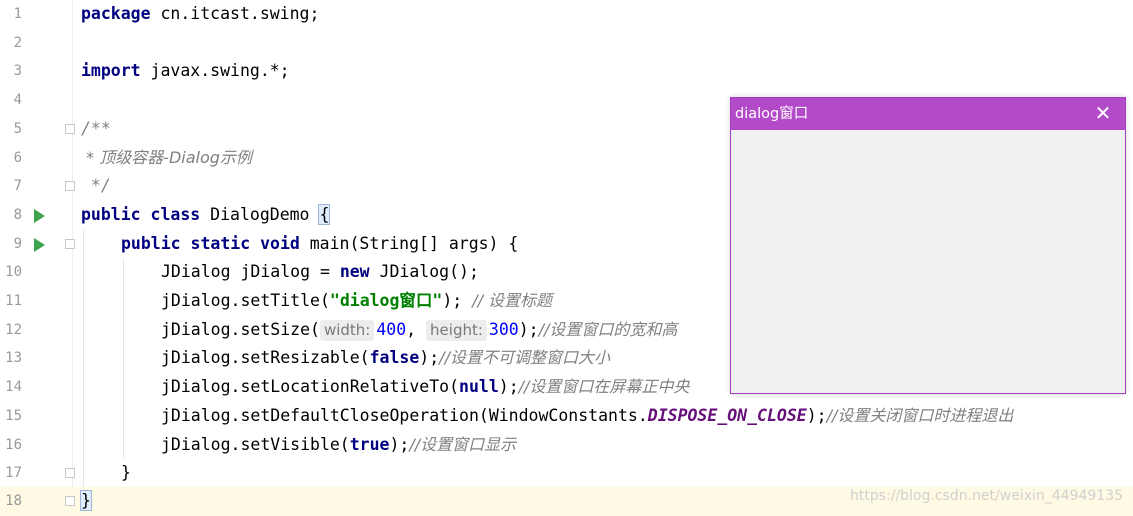 This screenshot has width=1133, height=516. I want to click on line-number: 18, so click(13, 501).